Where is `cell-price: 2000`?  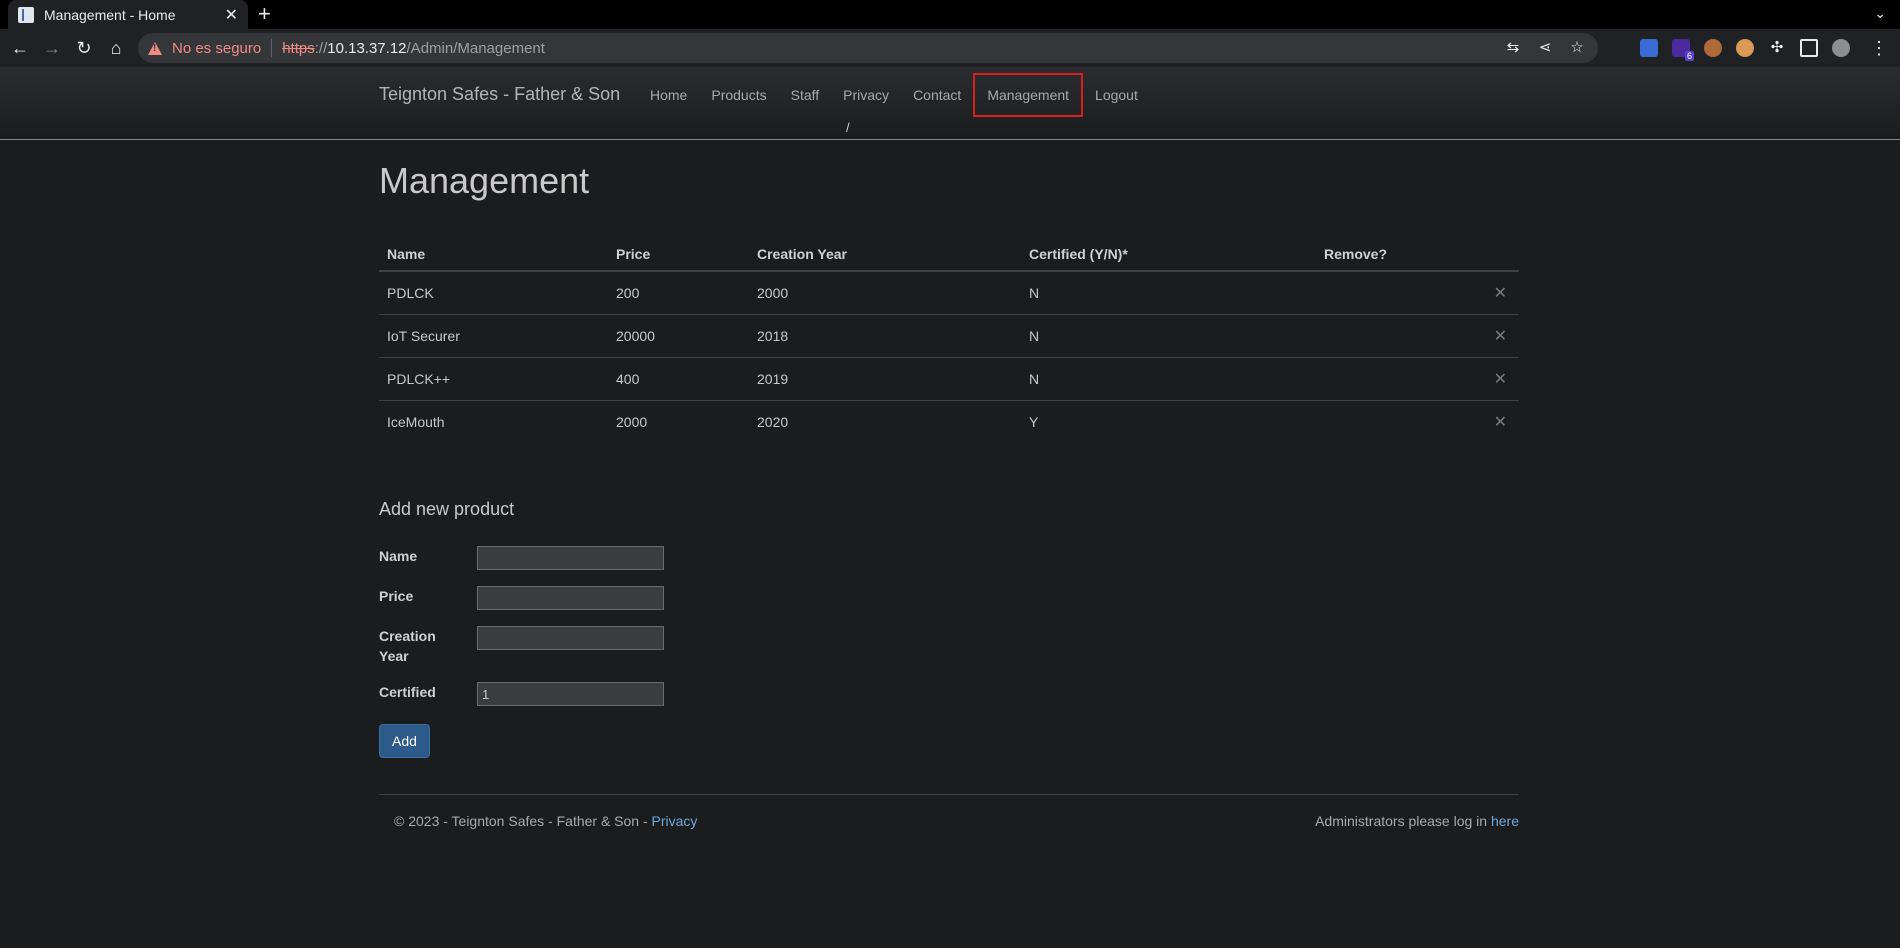 cell-price: 2000 is located at coordinates (678, 421).